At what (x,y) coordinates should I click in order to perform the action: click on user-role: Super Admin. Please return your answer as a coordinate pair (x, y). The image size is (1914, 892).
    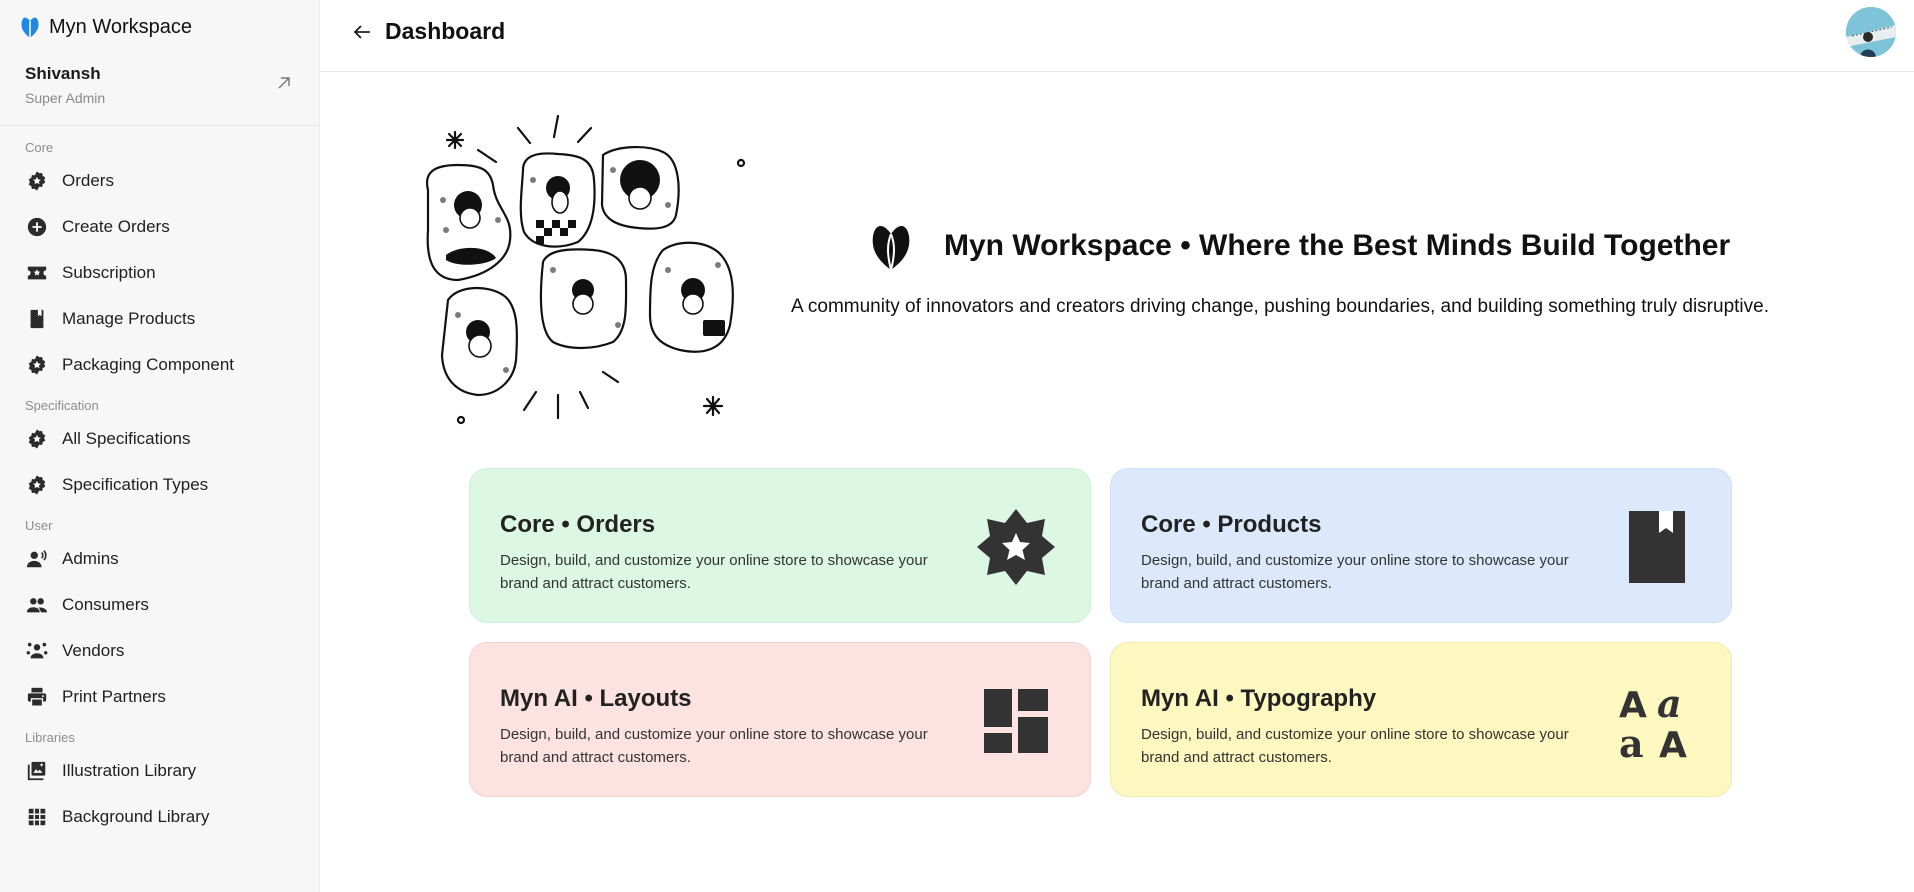
    Looking at the image, I should click on (65, 98).